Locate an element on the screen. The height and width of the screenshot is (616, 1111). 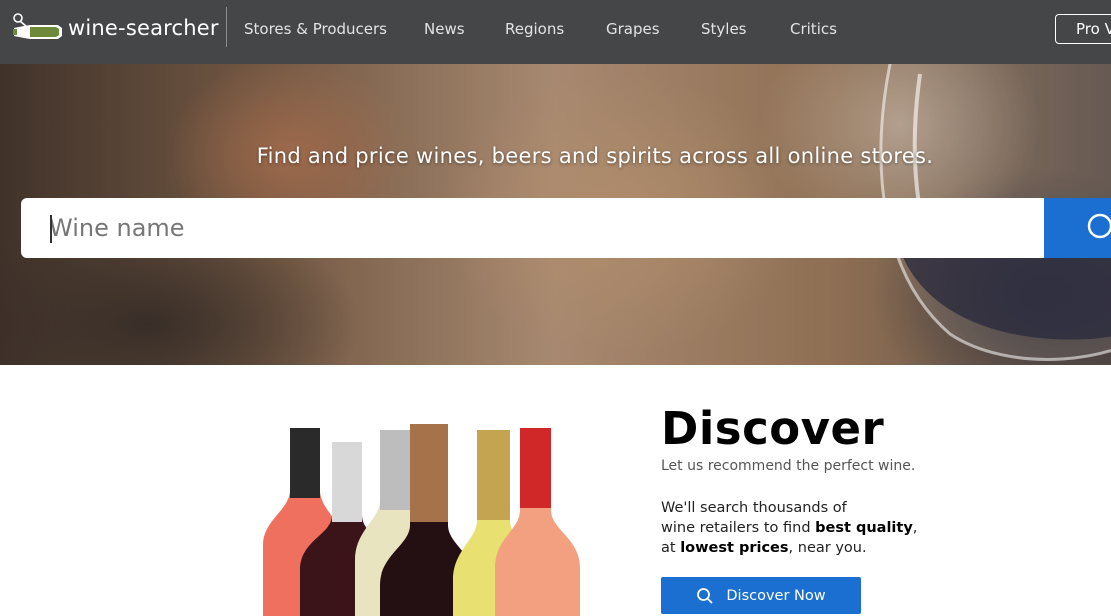
best-quality-text: best quality is located at coordinates (864, 528).